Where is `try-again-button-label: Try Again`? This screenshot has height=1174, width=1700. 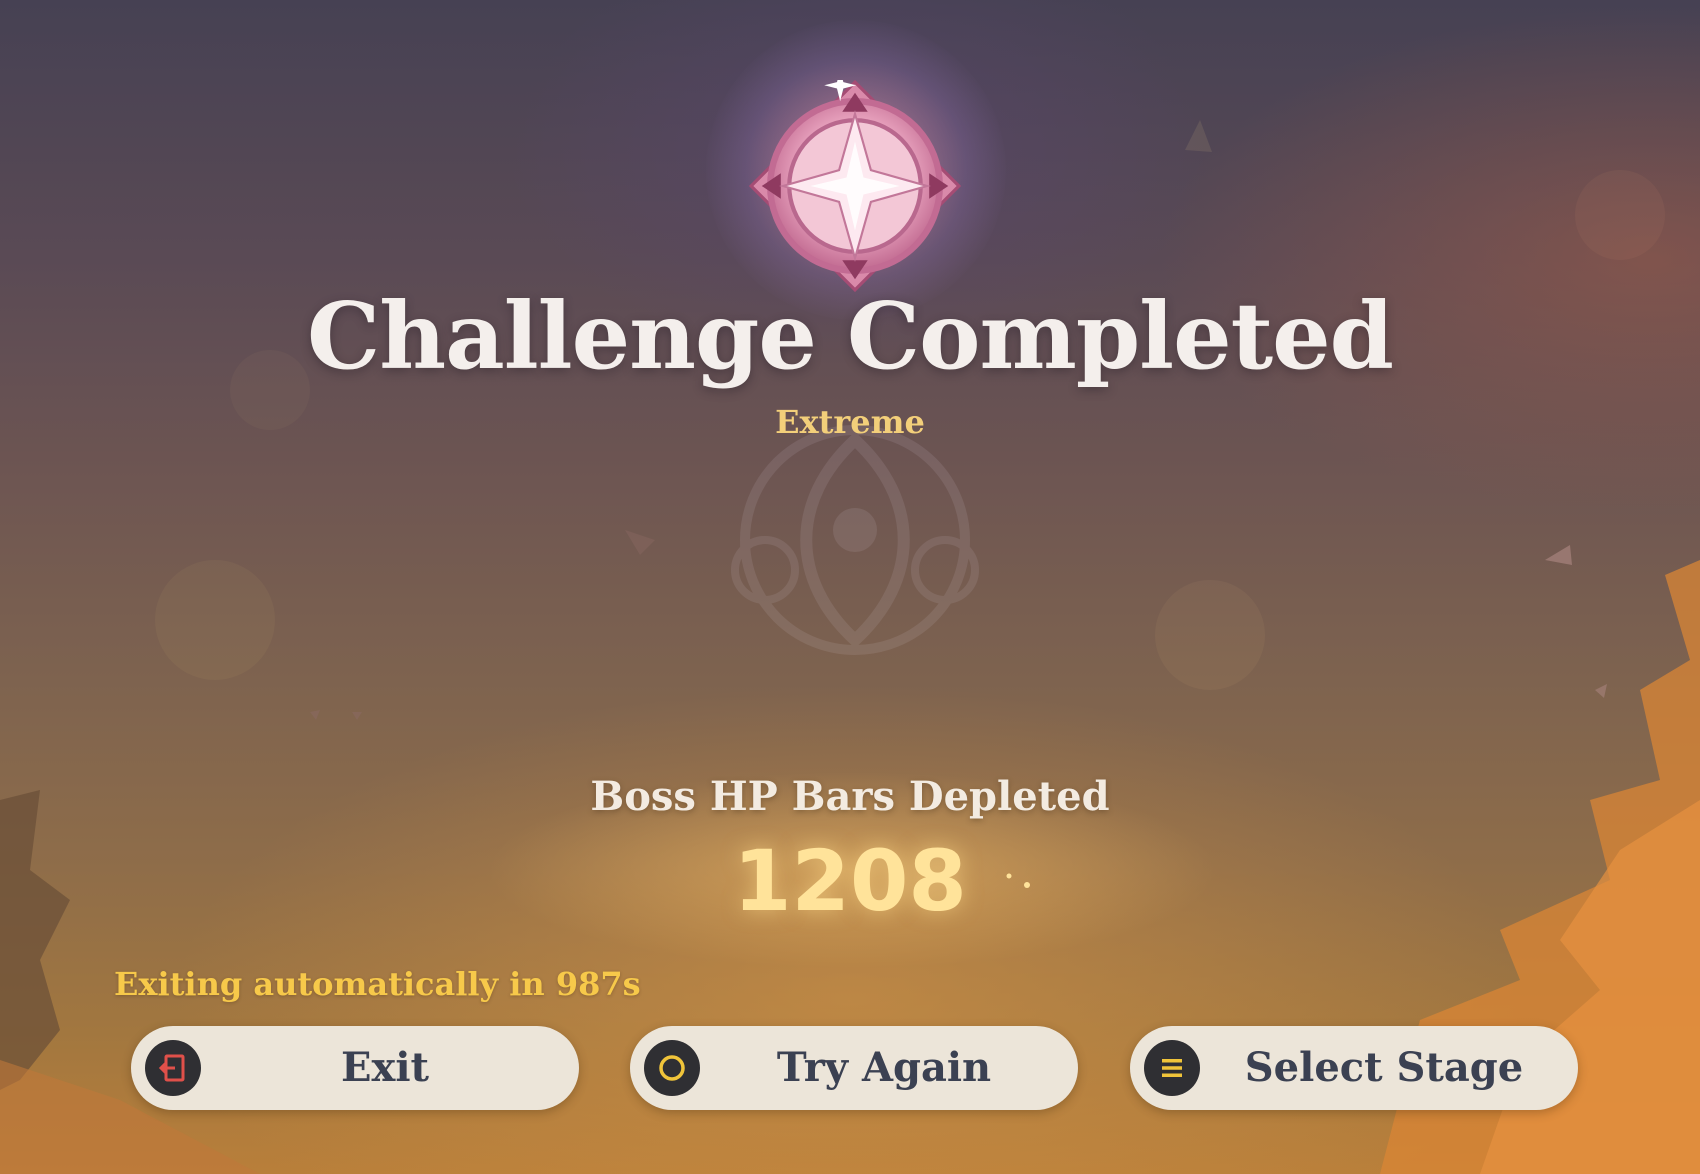
try-again-button-label: Try Again is located at coordinates (884, 1067).